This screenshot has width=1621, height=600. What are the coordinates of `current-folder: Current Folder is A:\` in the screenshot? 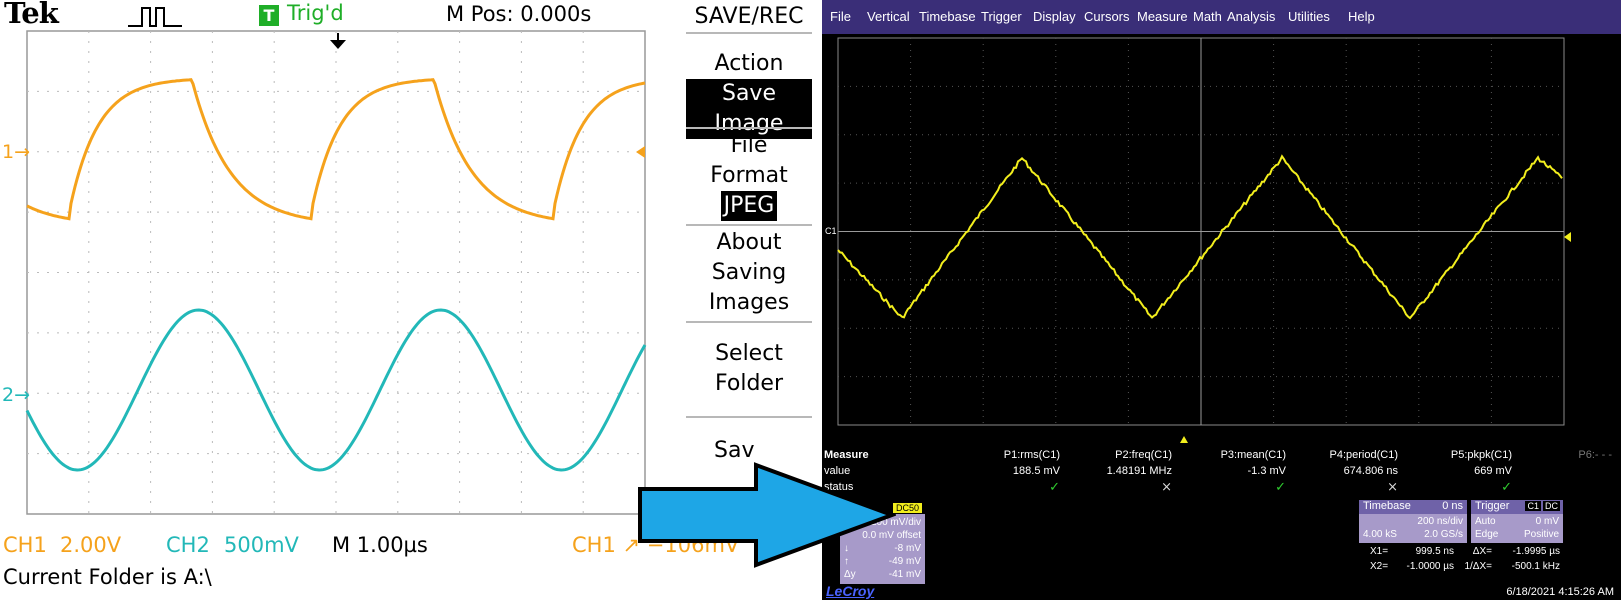 It's located at (107, 577).